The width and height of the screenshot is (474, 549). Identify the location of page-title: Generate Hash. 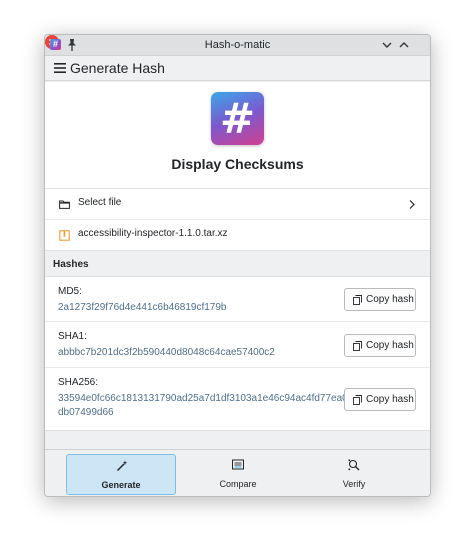
(117, 68).